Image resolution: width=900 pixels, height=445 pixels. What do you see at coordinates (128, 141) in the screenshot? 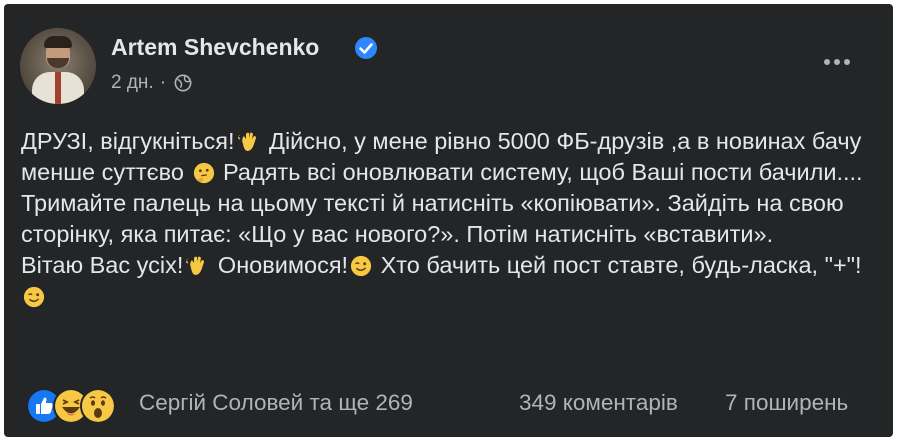
I see `post-text-segment: ДРУЗІ, відгукніться!` at bounding box center [128, 141].